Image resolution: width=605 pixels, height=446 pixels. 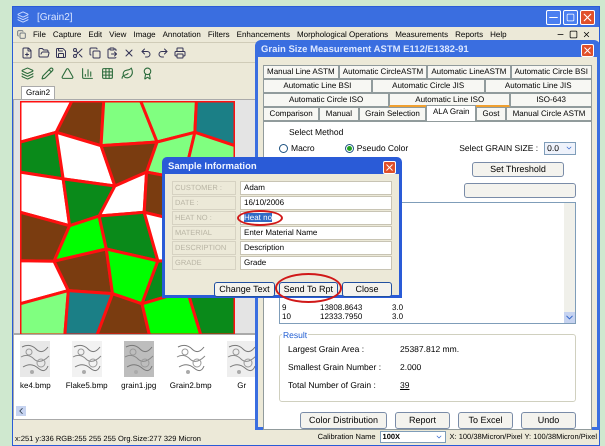 I want to click on document-tab: Grain2, so click(x=38, y=92).